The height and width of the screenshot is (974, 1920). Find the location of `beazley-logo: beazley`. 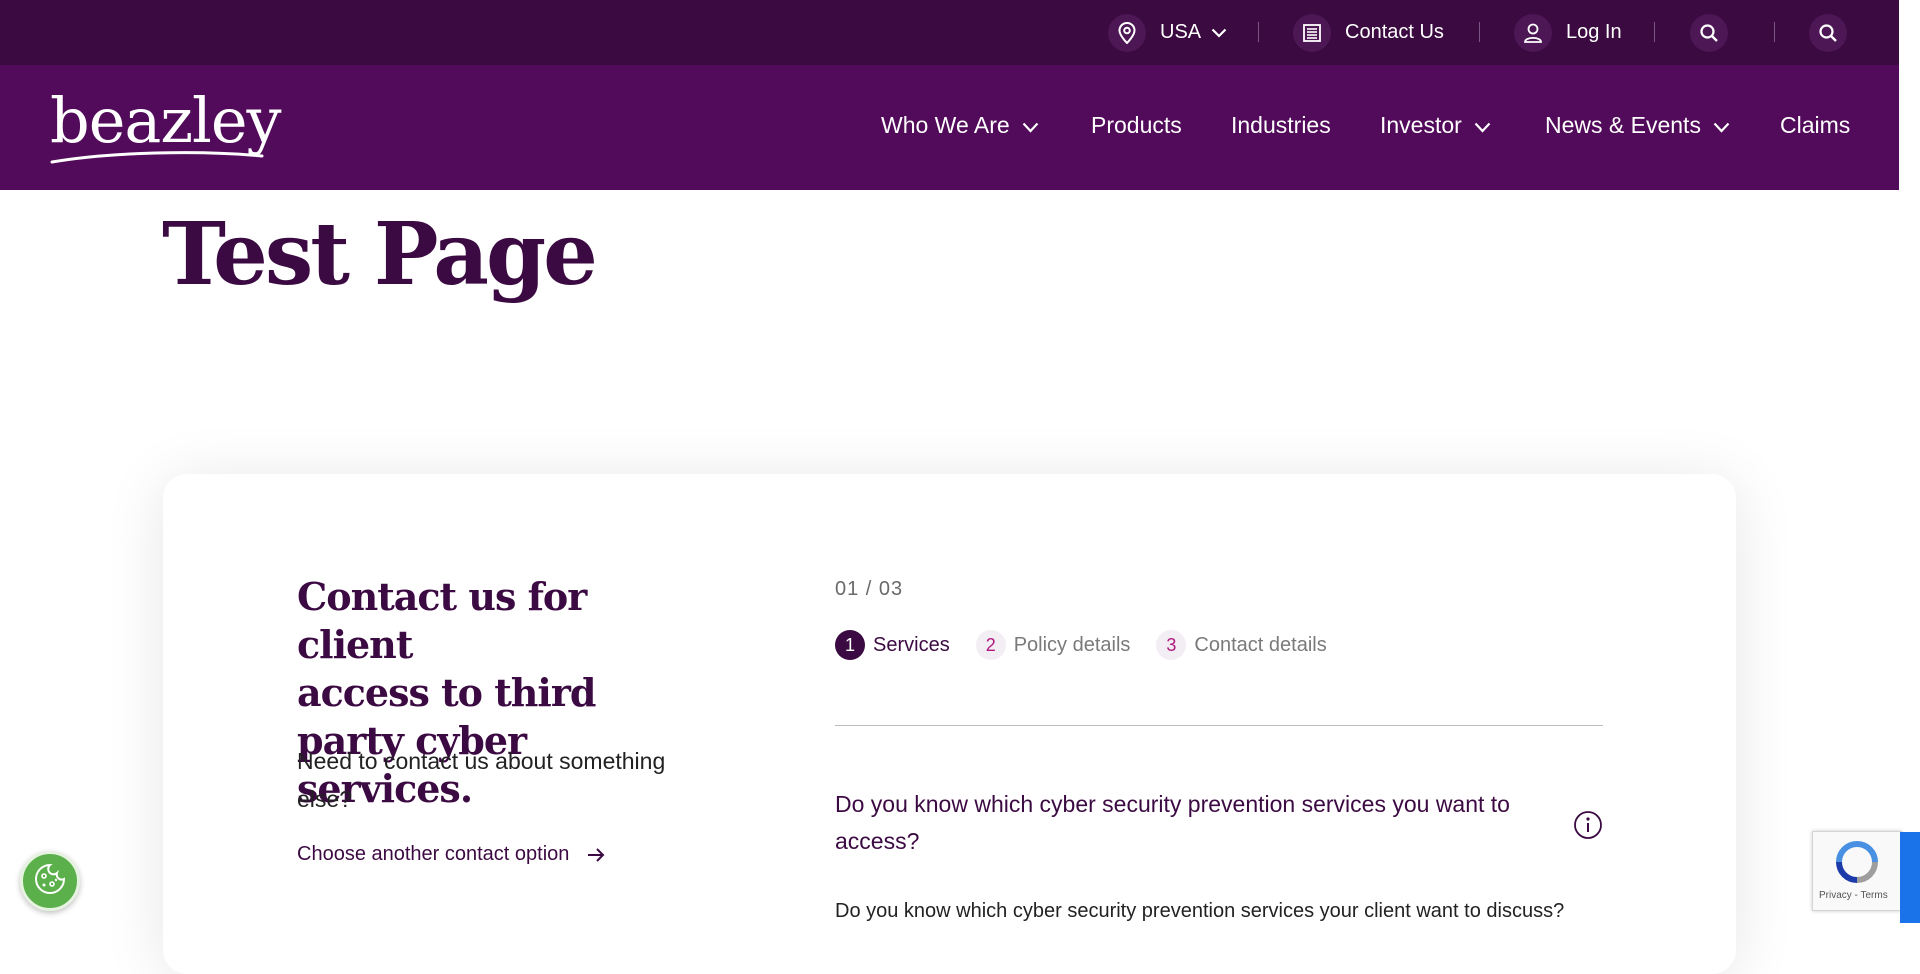

beazley-logo: beazley is located at coordinates (166, 124).